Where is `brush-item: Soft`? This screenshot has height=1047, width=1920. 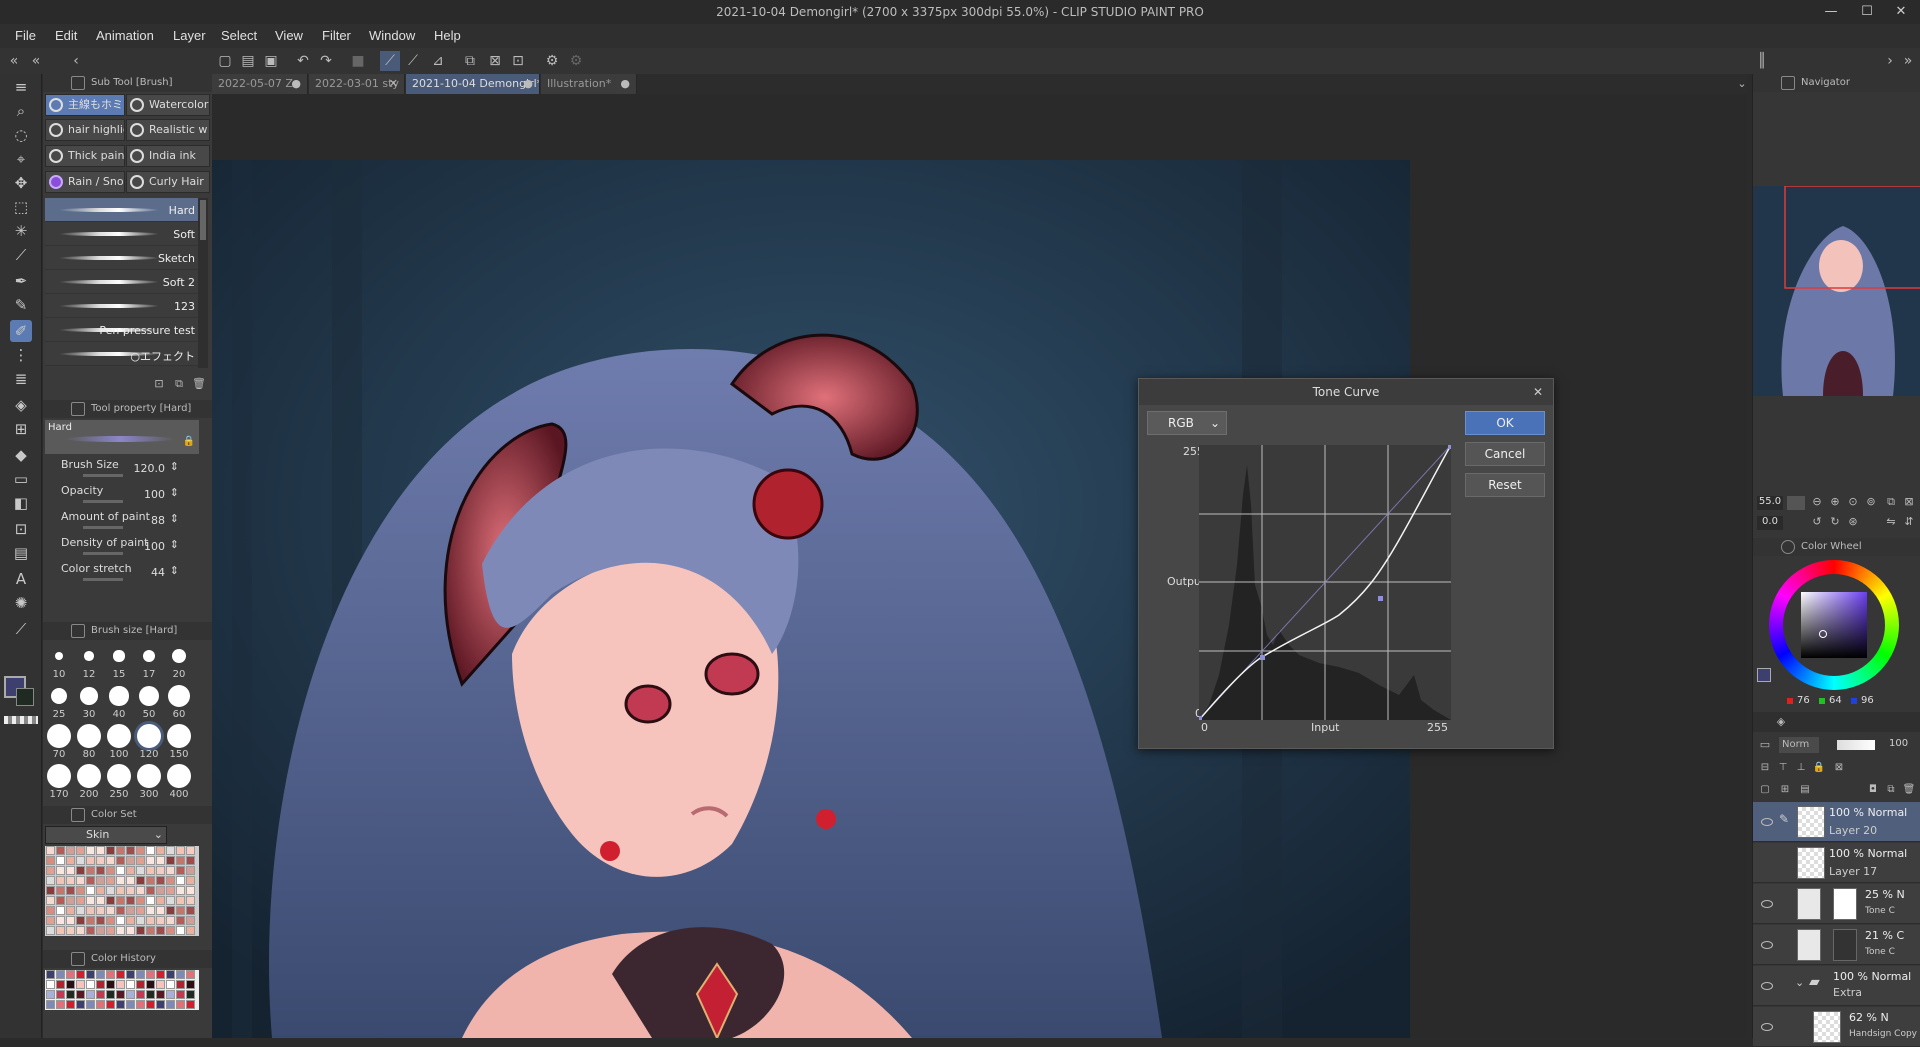 brush-item: Soft is located at coordinates (122, 234).